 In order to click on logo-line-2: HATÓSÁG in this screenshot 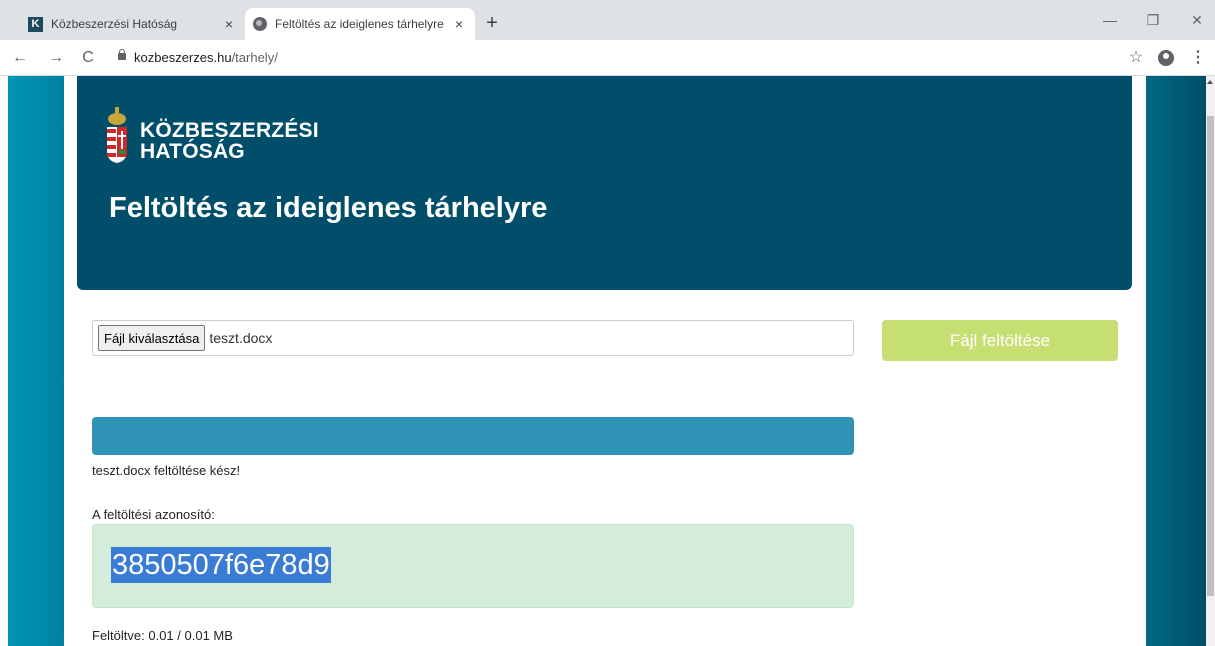, I will do `click(192, 151)`.